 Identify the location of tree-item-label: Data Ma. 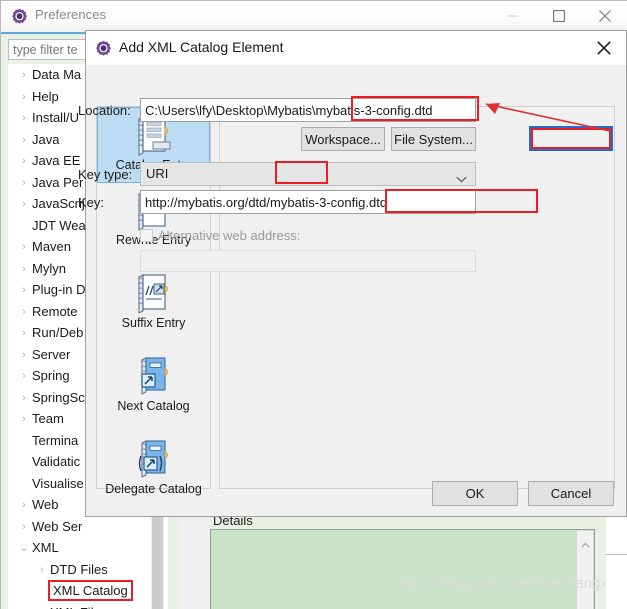
(57, 74).